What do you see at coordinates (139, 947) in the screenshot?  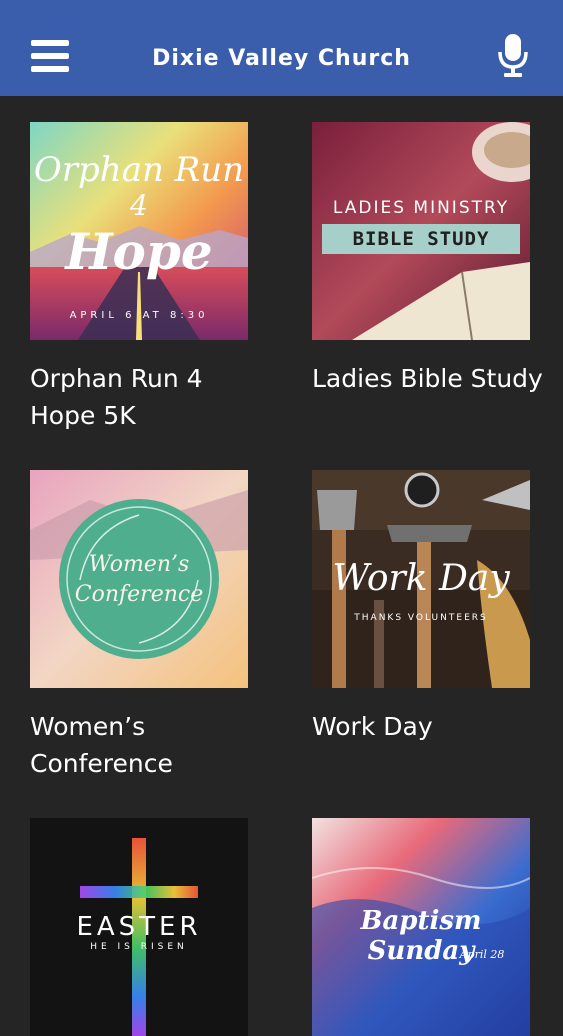 I see `thumbnail-subtitle: HE IS RISEN` at bounding box center [139, 947].